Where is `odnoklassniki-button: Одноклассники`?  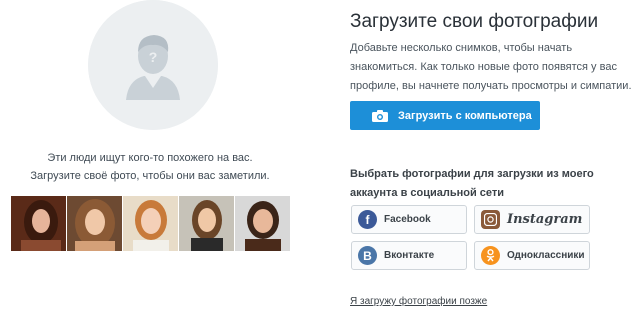 odnoklassniki-button: Одноклассники is located at coordinates (532, 255).